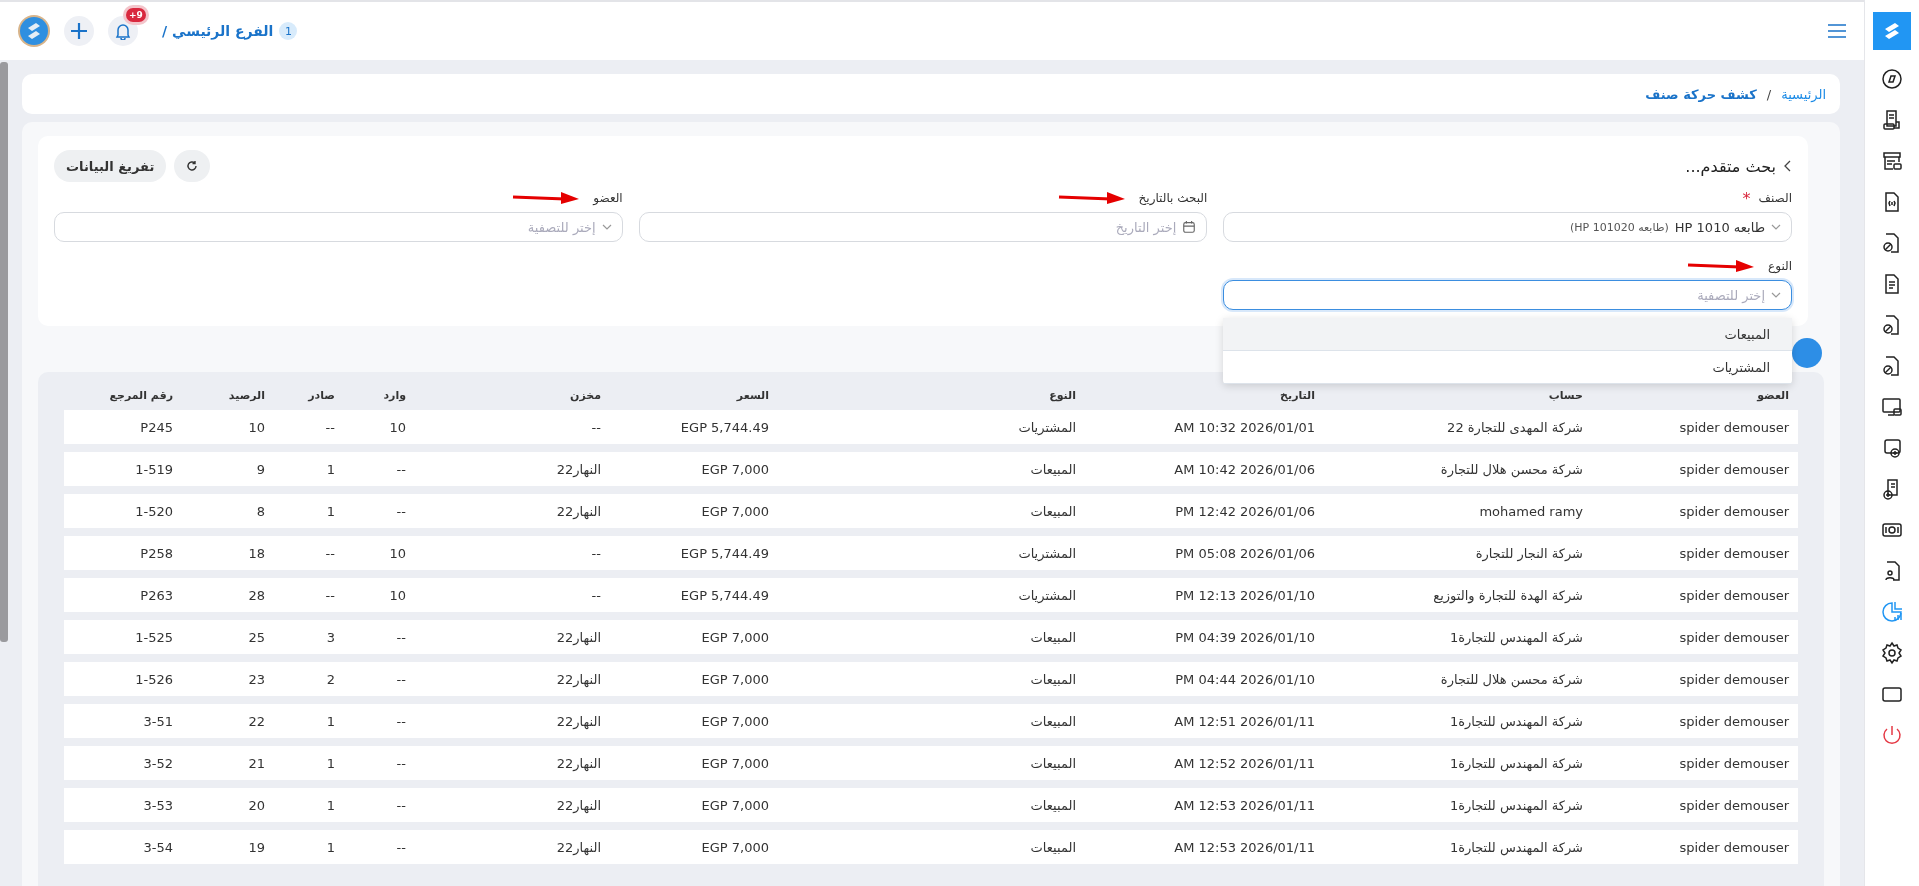  I want to click on logo-icon, so click(34, 31).